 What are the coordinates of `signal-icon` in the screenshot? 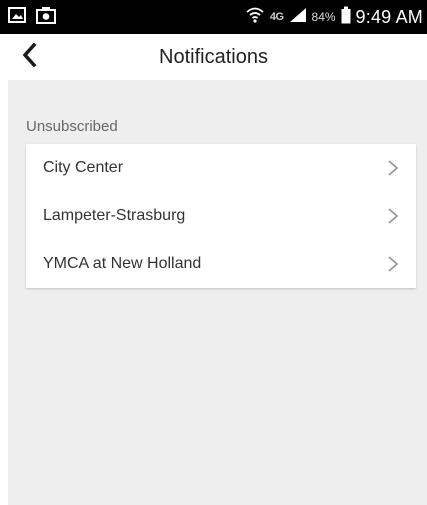 It's located at (298, 17).